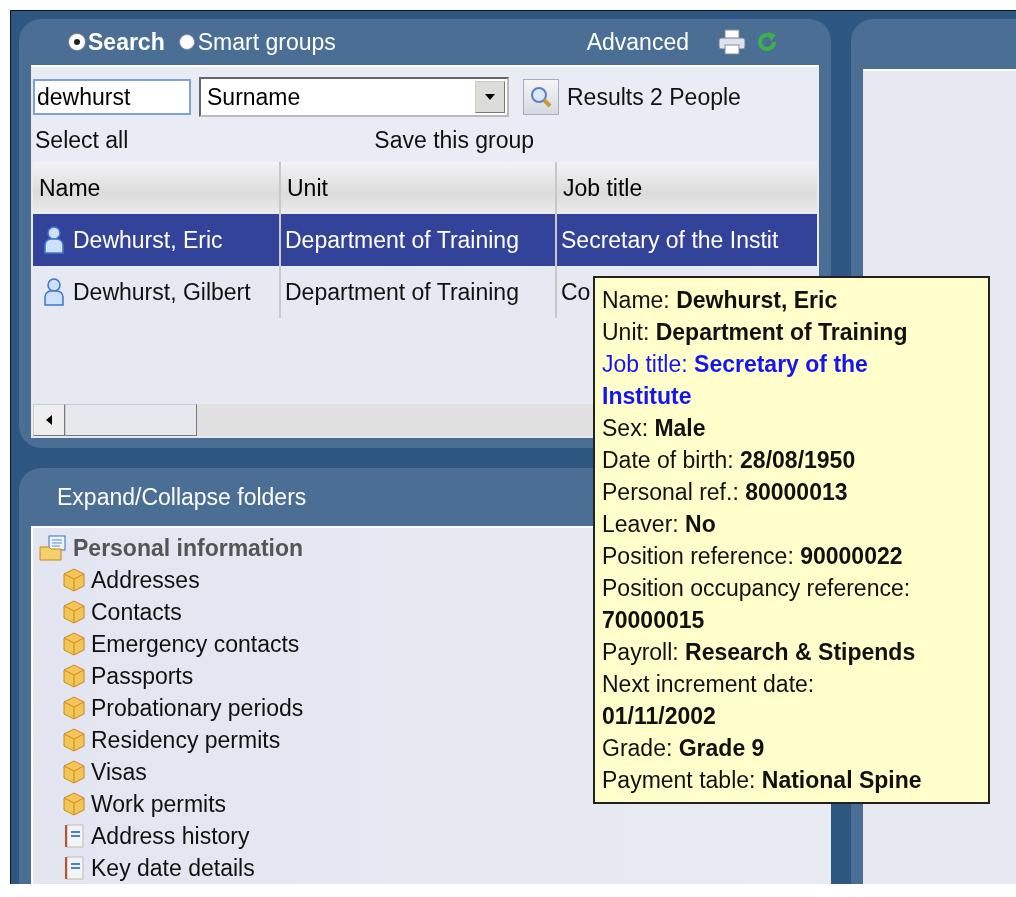 This screenshot has height=897, width=1016. Describe the element at coordinates (117, 42) in the screenshot. I see `radio-button: Search` at that location.